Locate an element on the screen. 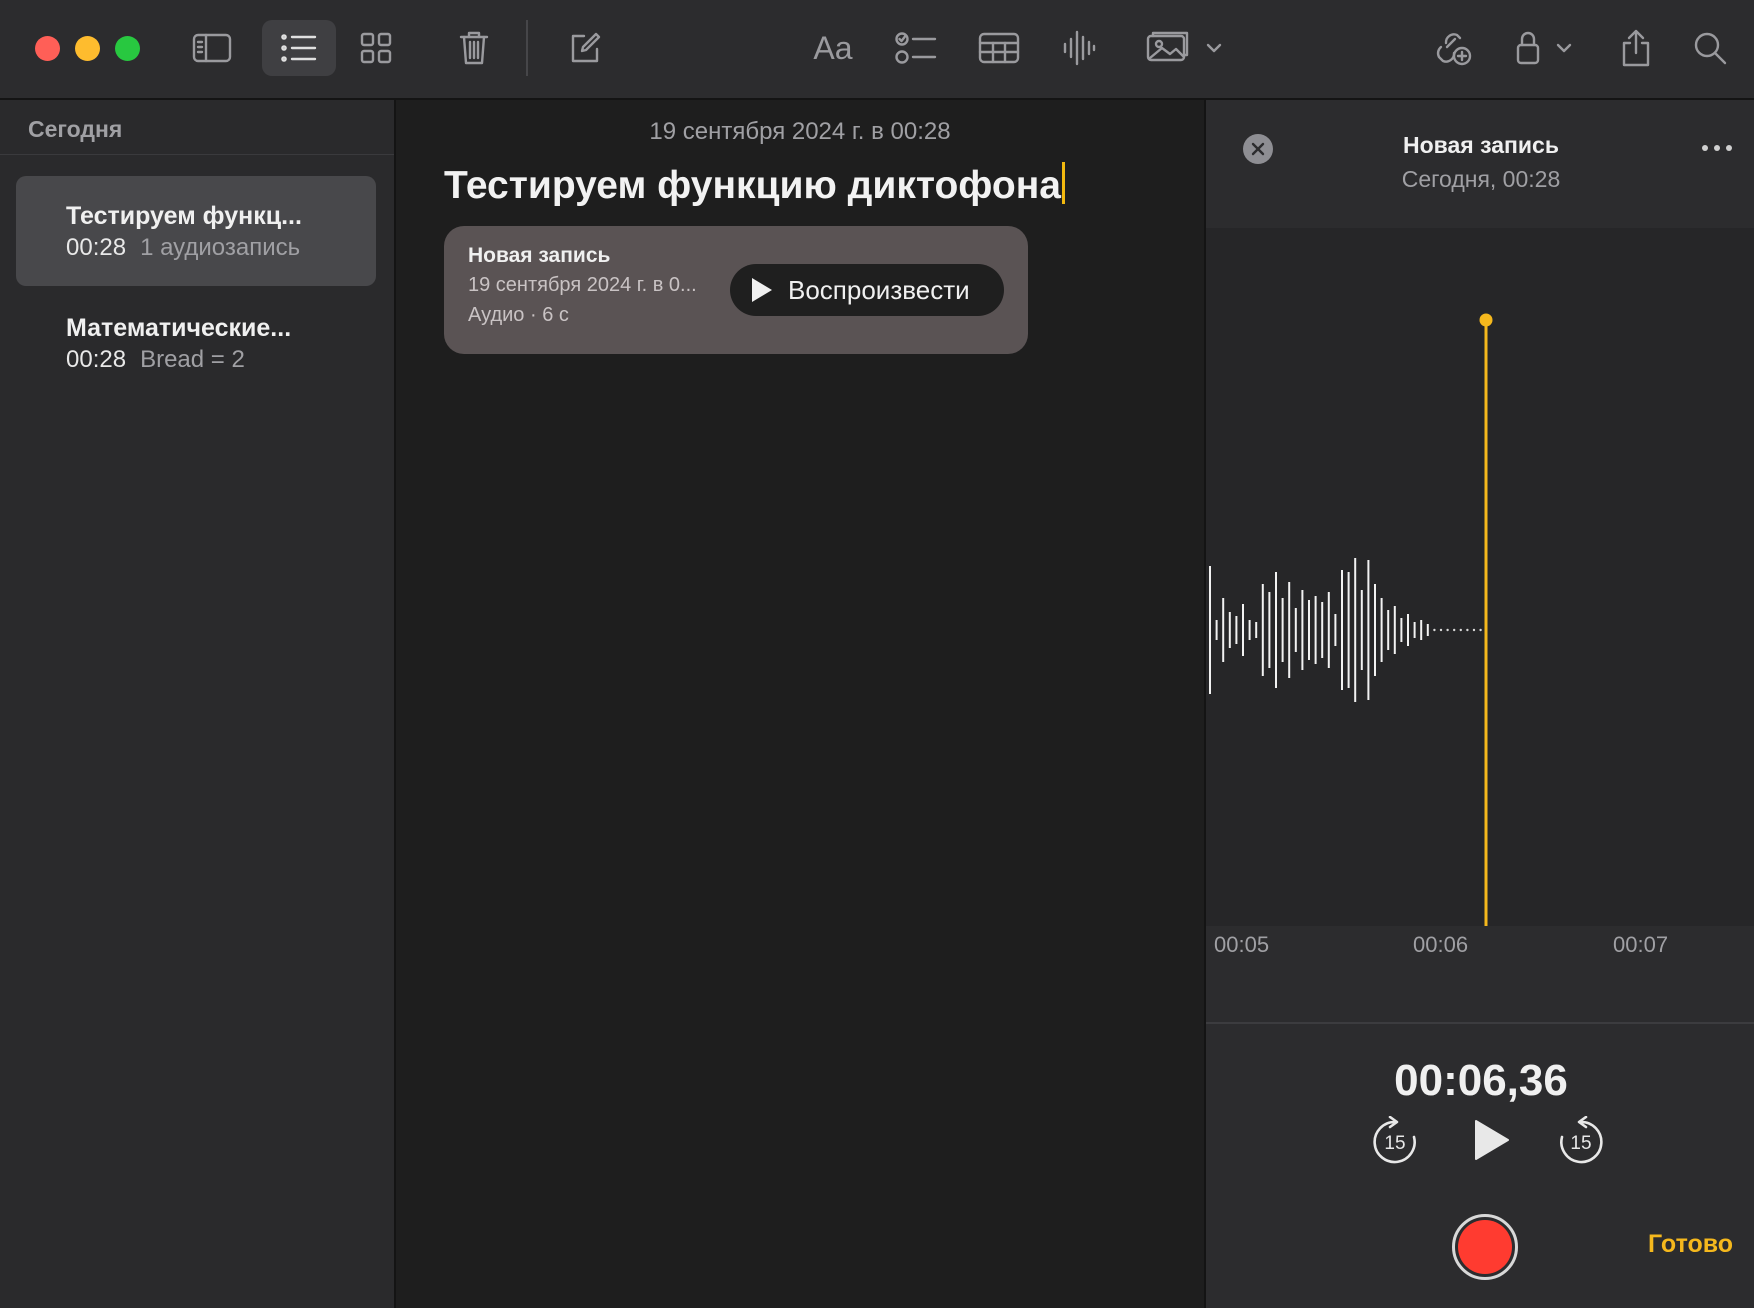 The height and width of the screenshot is (1308, 1754). timeline-label: 00:06 is located at coordinates (1441, 944).